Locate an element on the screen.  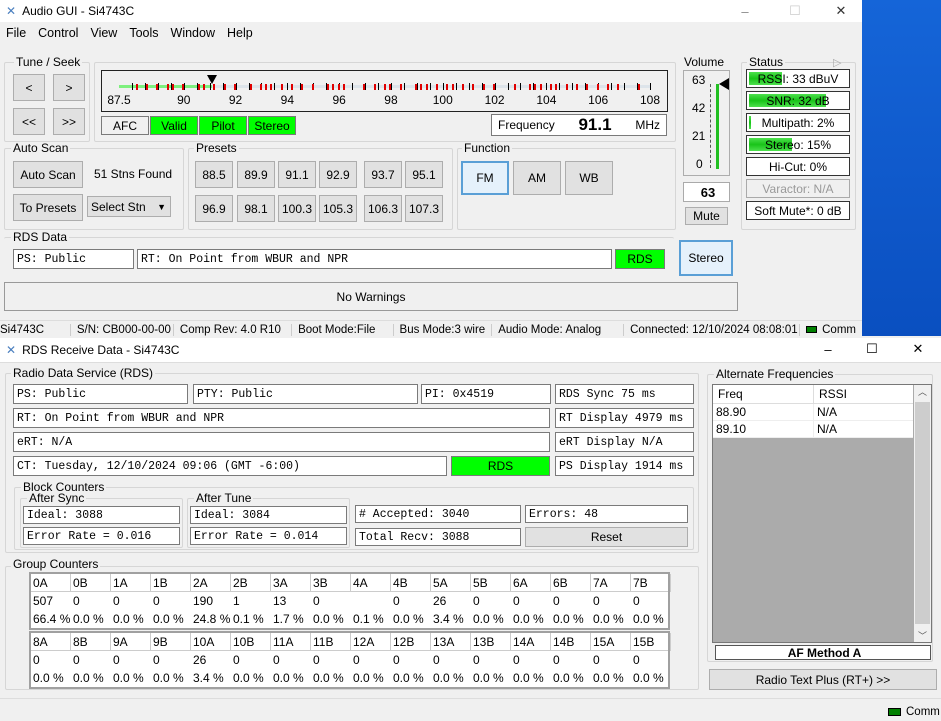
count-4A is located at coordinates (371, 601).